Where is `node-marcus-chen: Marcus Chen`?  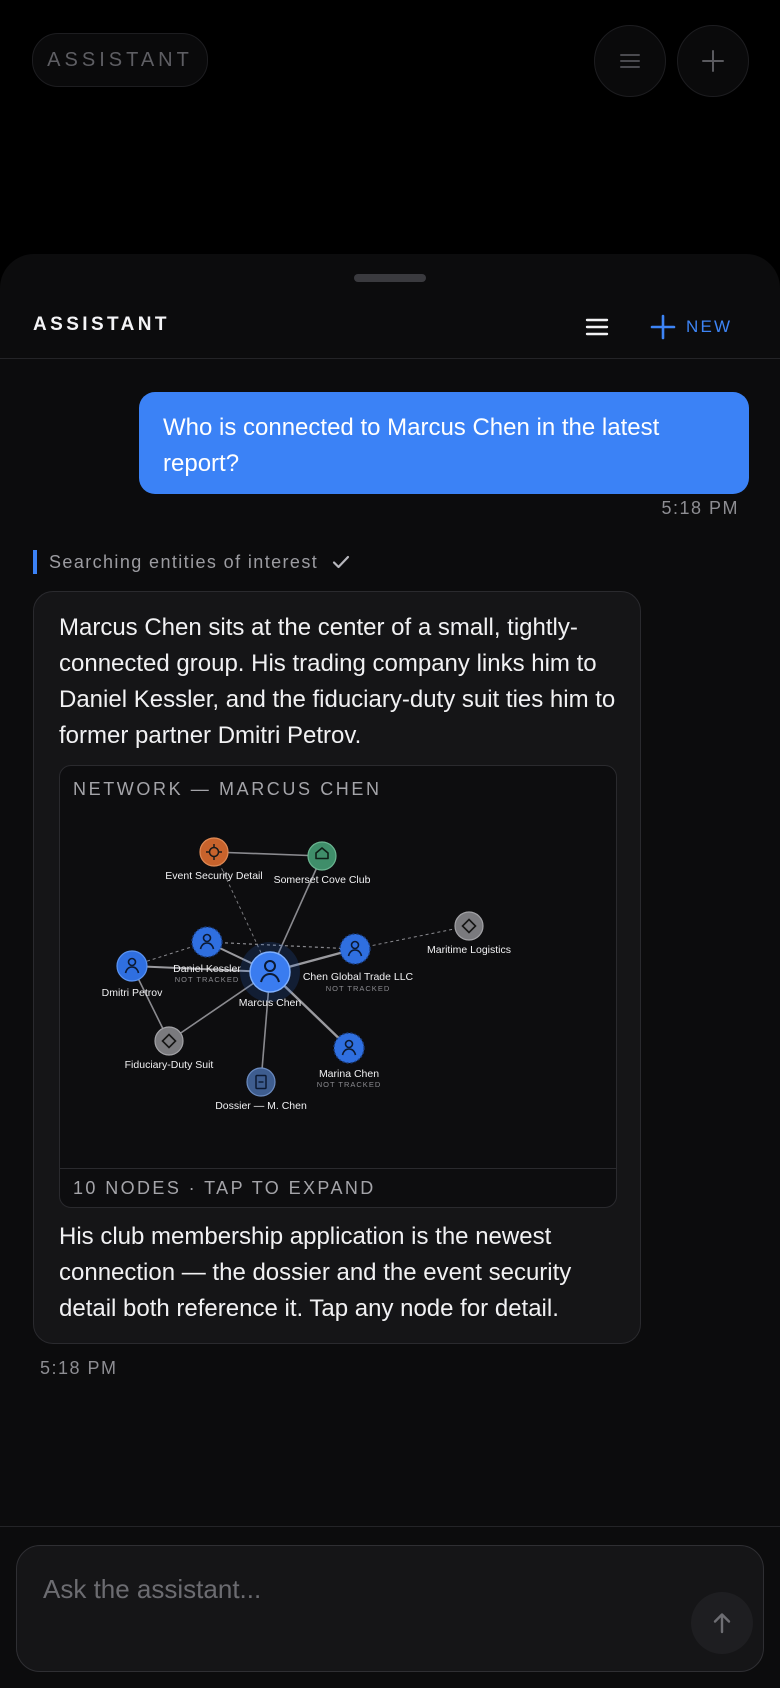
node-marcus-chen: Marcus Chen is located at coordinates (270, 975).